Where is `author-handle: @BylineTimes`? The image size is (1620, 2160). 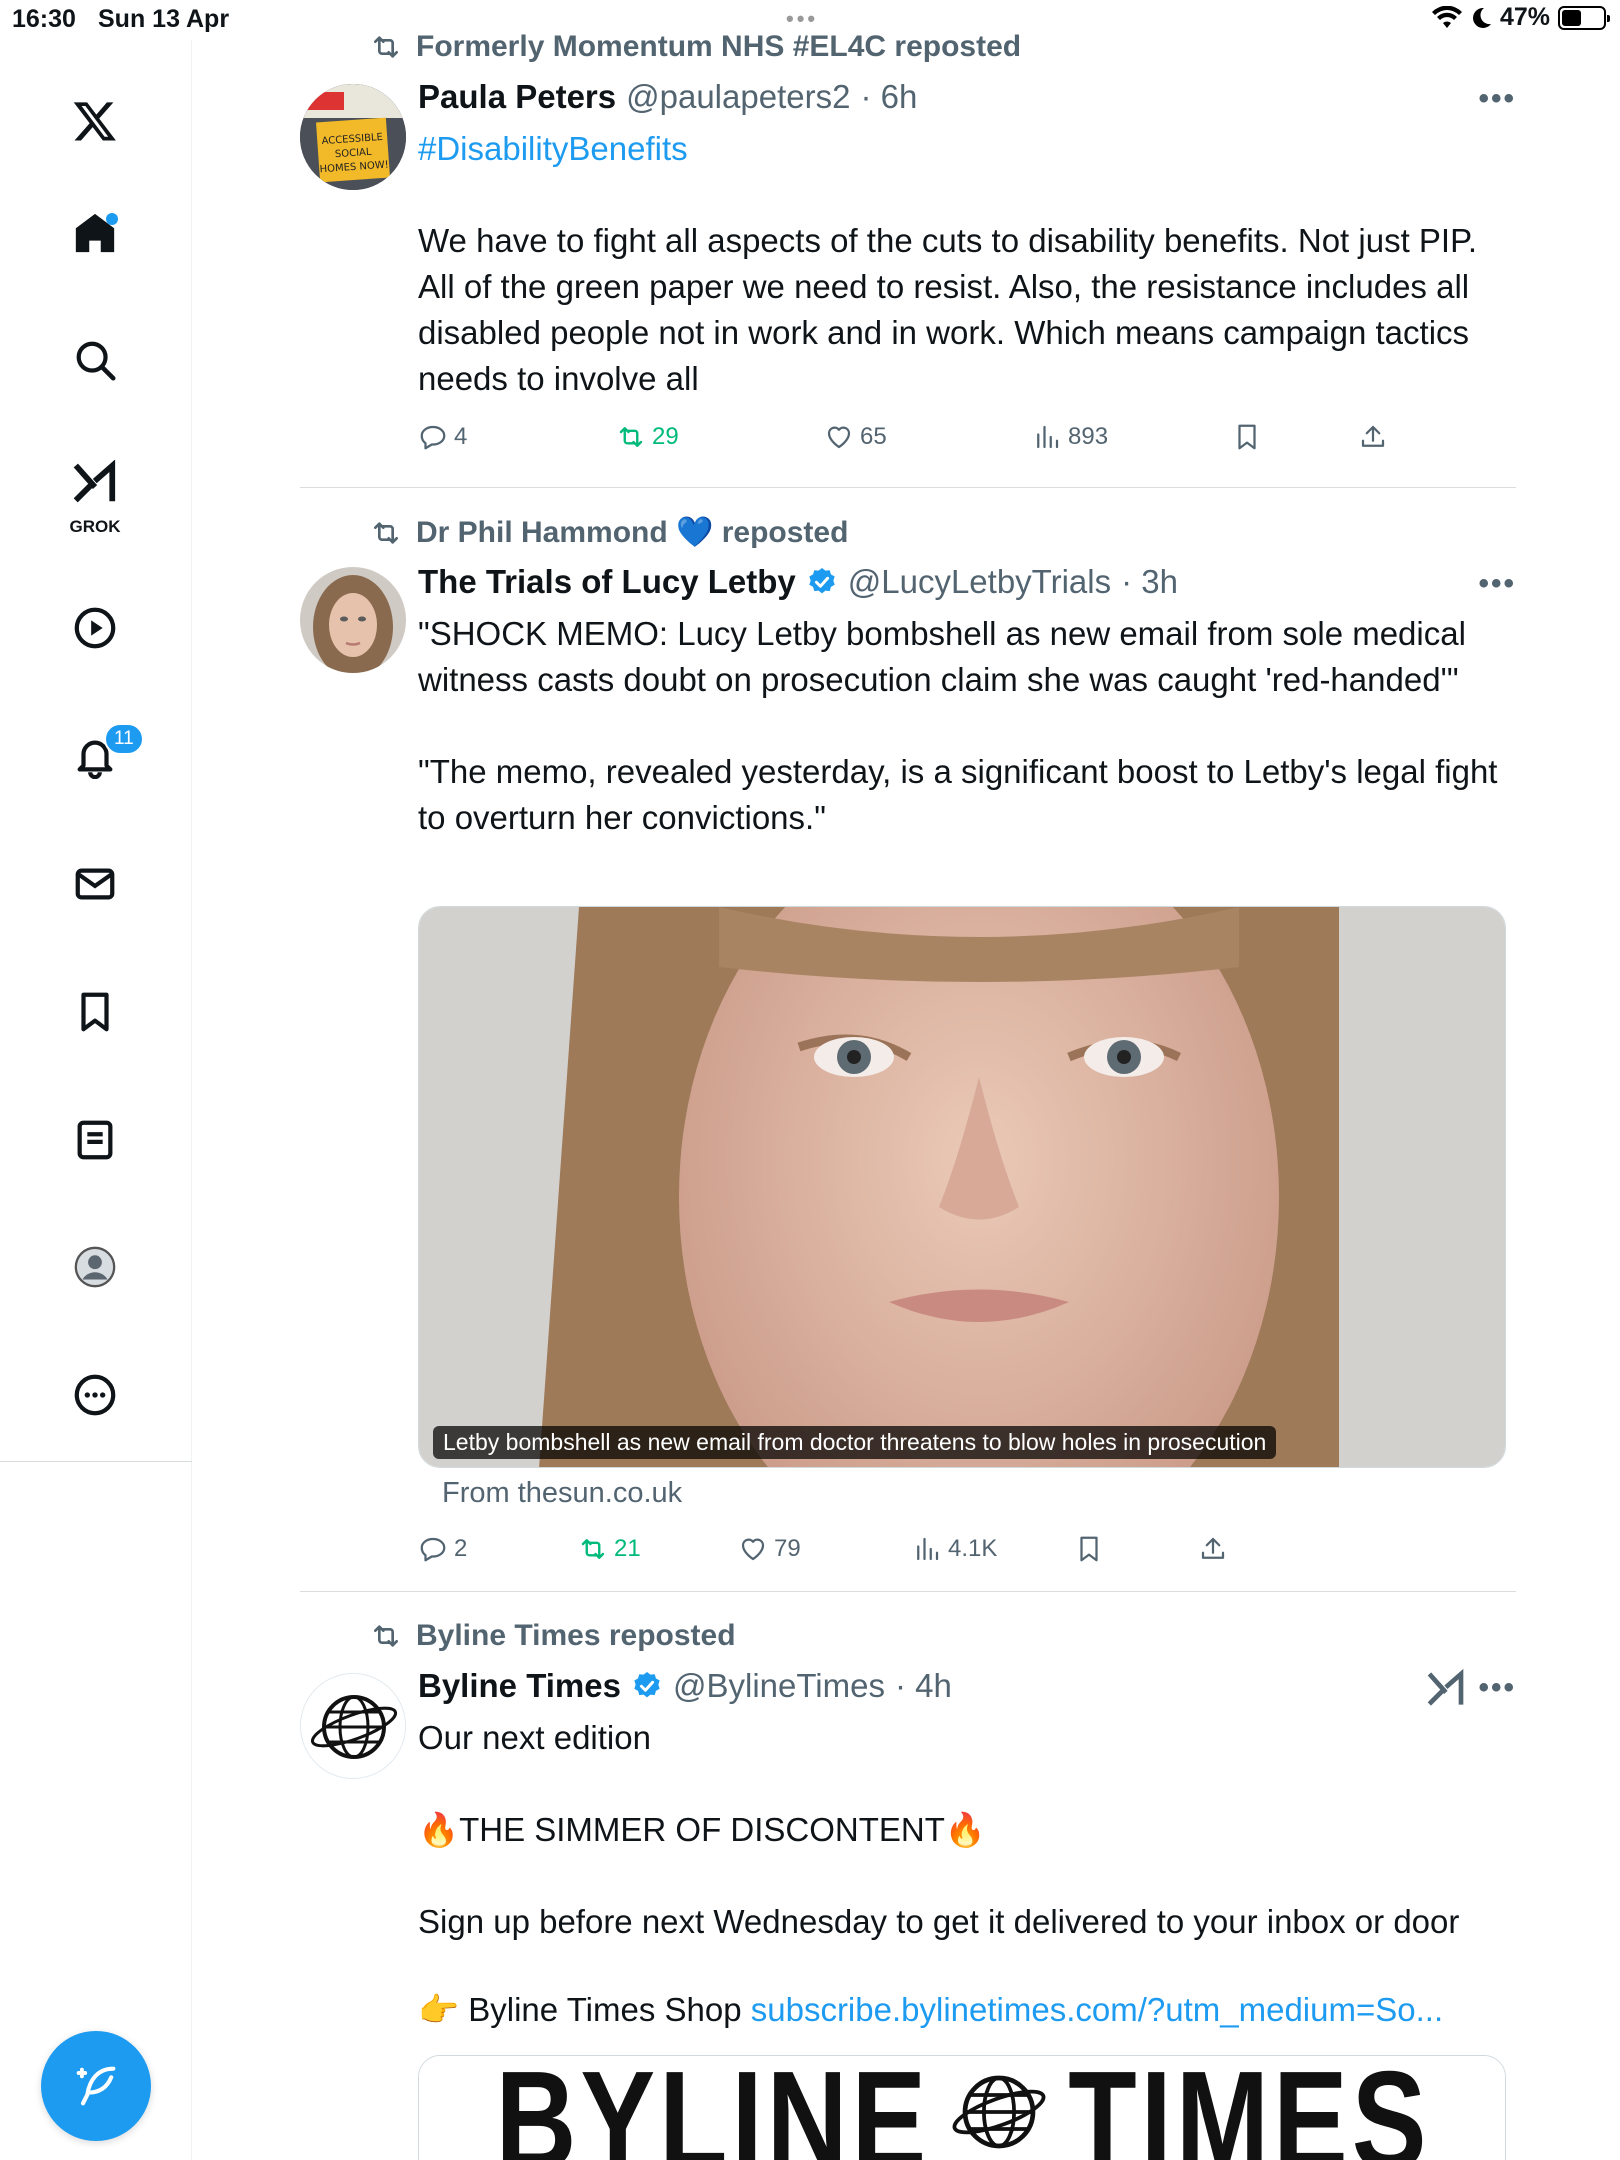 author-handle: @BylineTimes is located at coordinates (779, 1686).